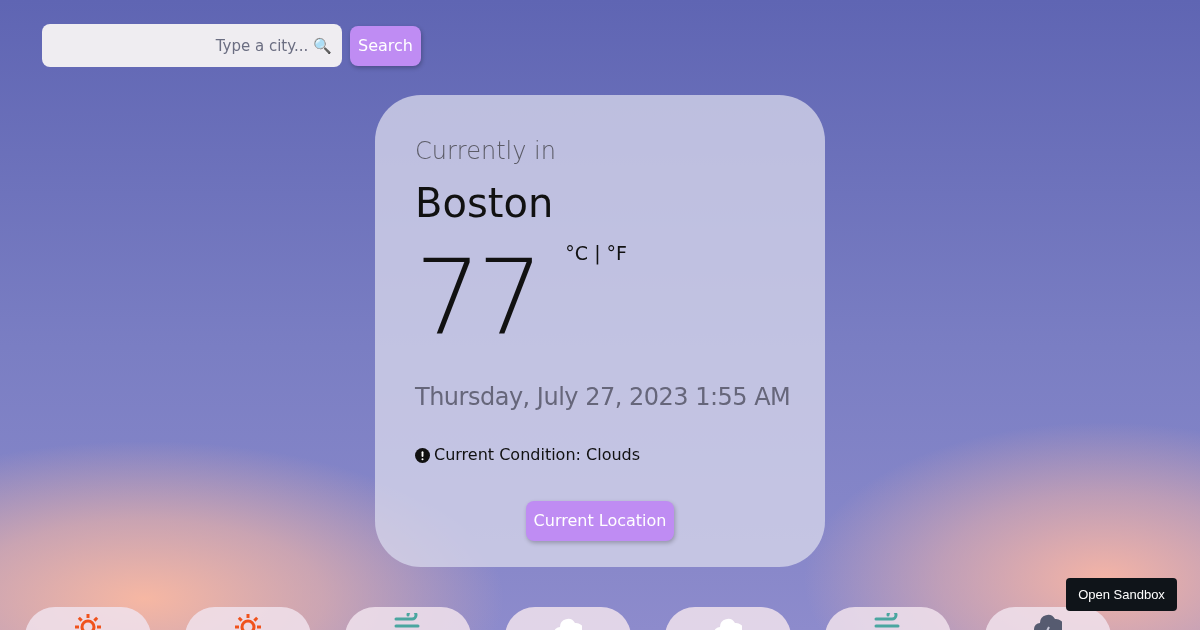 The height and width of the screenshot is (630, 1200). Describe the element at coordinates (477, 297) in the screenshot. I see `temperature-value: 77` at that location.